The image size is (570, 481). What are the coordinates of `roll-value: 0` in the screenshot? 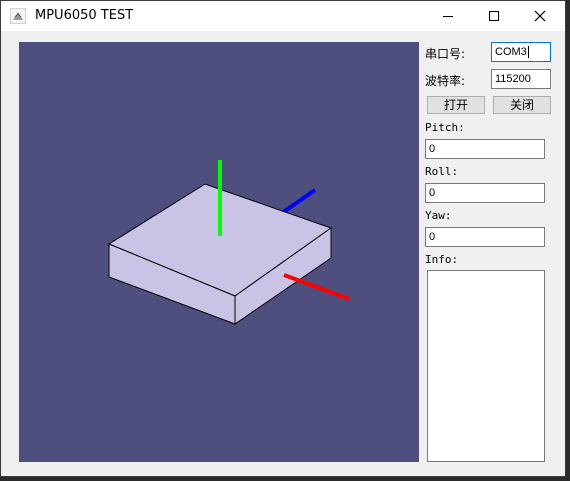 It's located at (432, 193).